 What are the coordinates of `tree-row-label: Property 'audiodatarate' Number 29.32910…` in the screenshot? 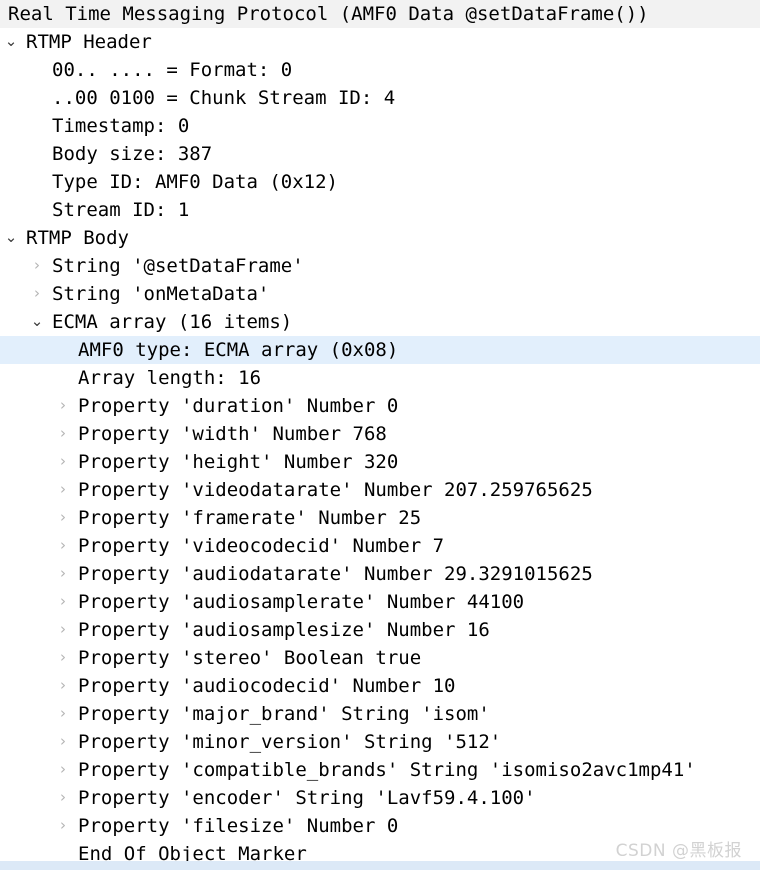 It's located at (335, 574).